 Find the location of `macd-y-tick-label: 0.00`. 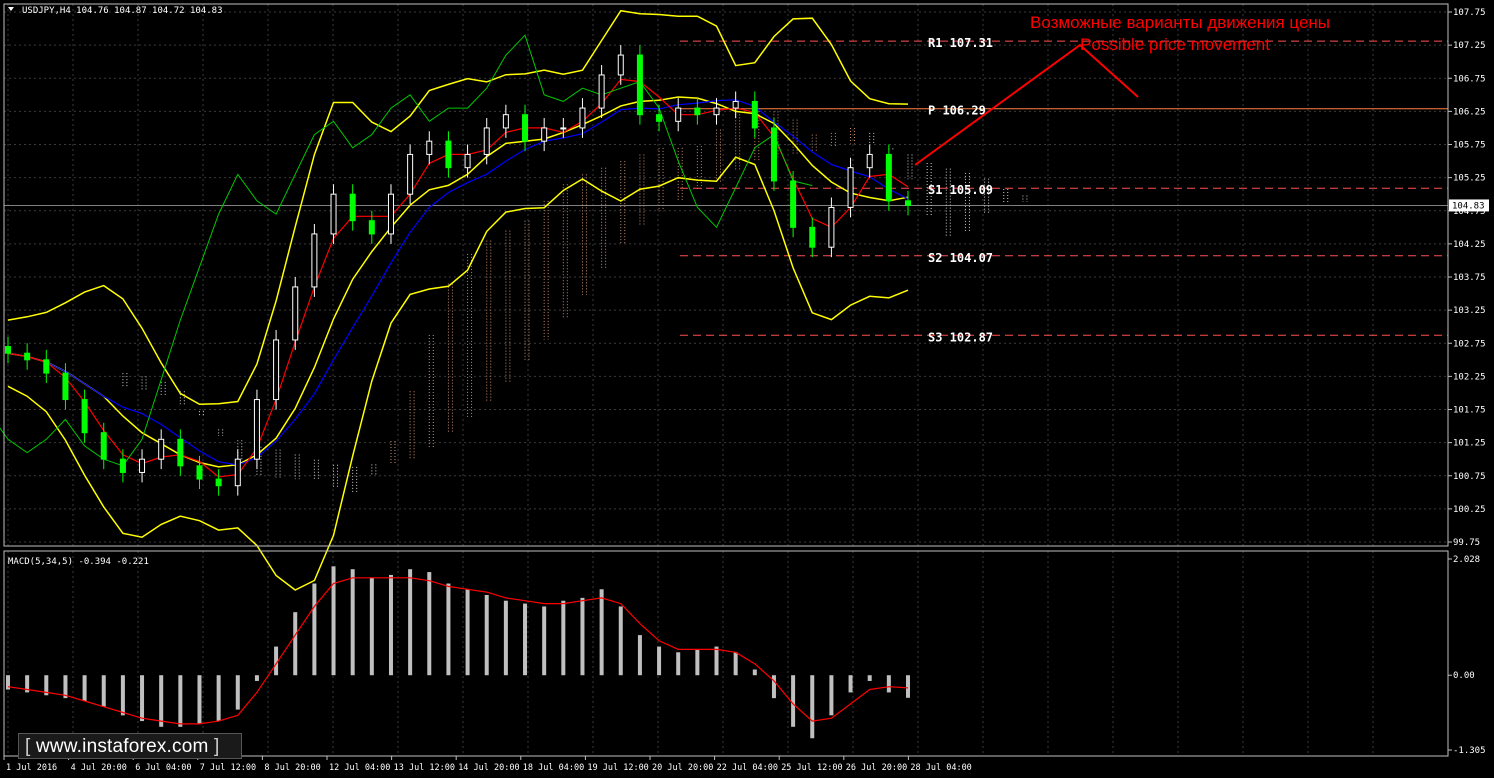

macd-y-tick-label: 0.00 is located at coordinates (1464, 676).